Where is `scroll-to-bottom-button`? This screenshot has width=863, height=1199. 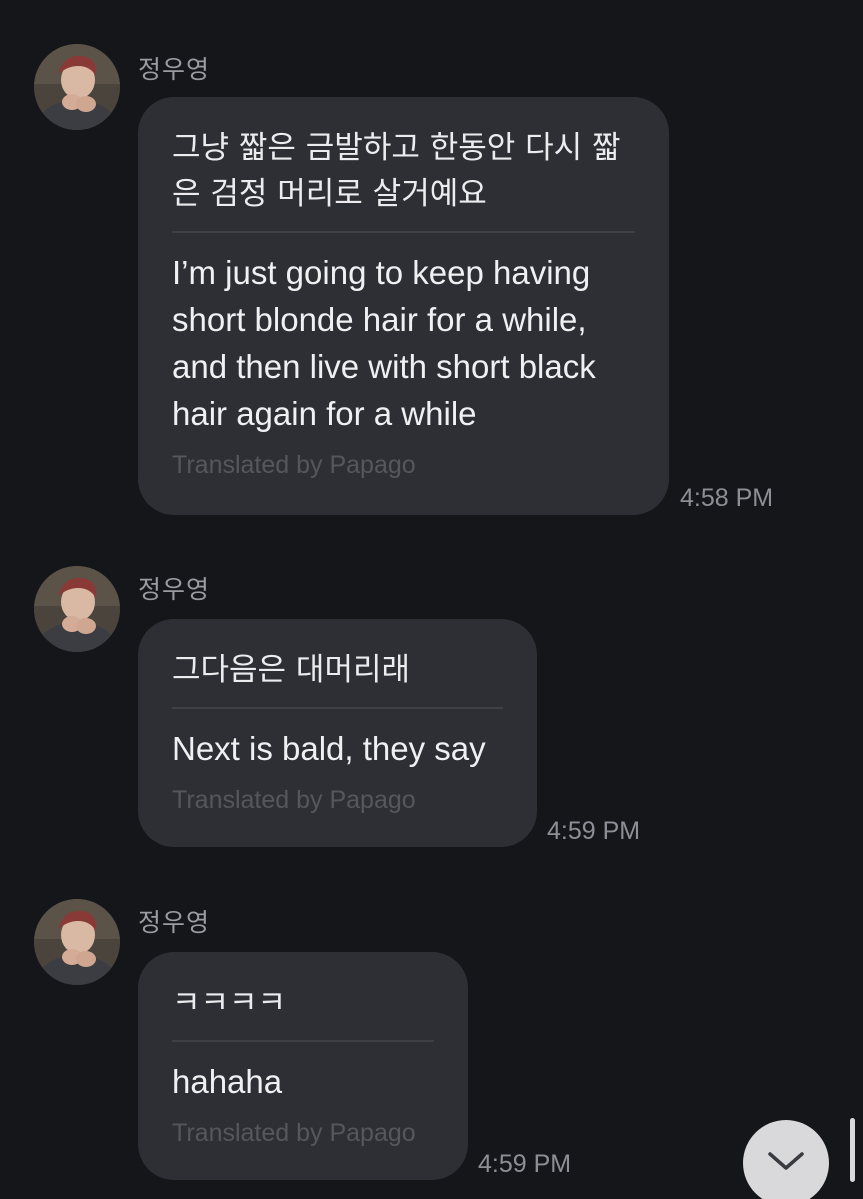
scroll-to-bottom-button is located at coordinates (786, 1159).